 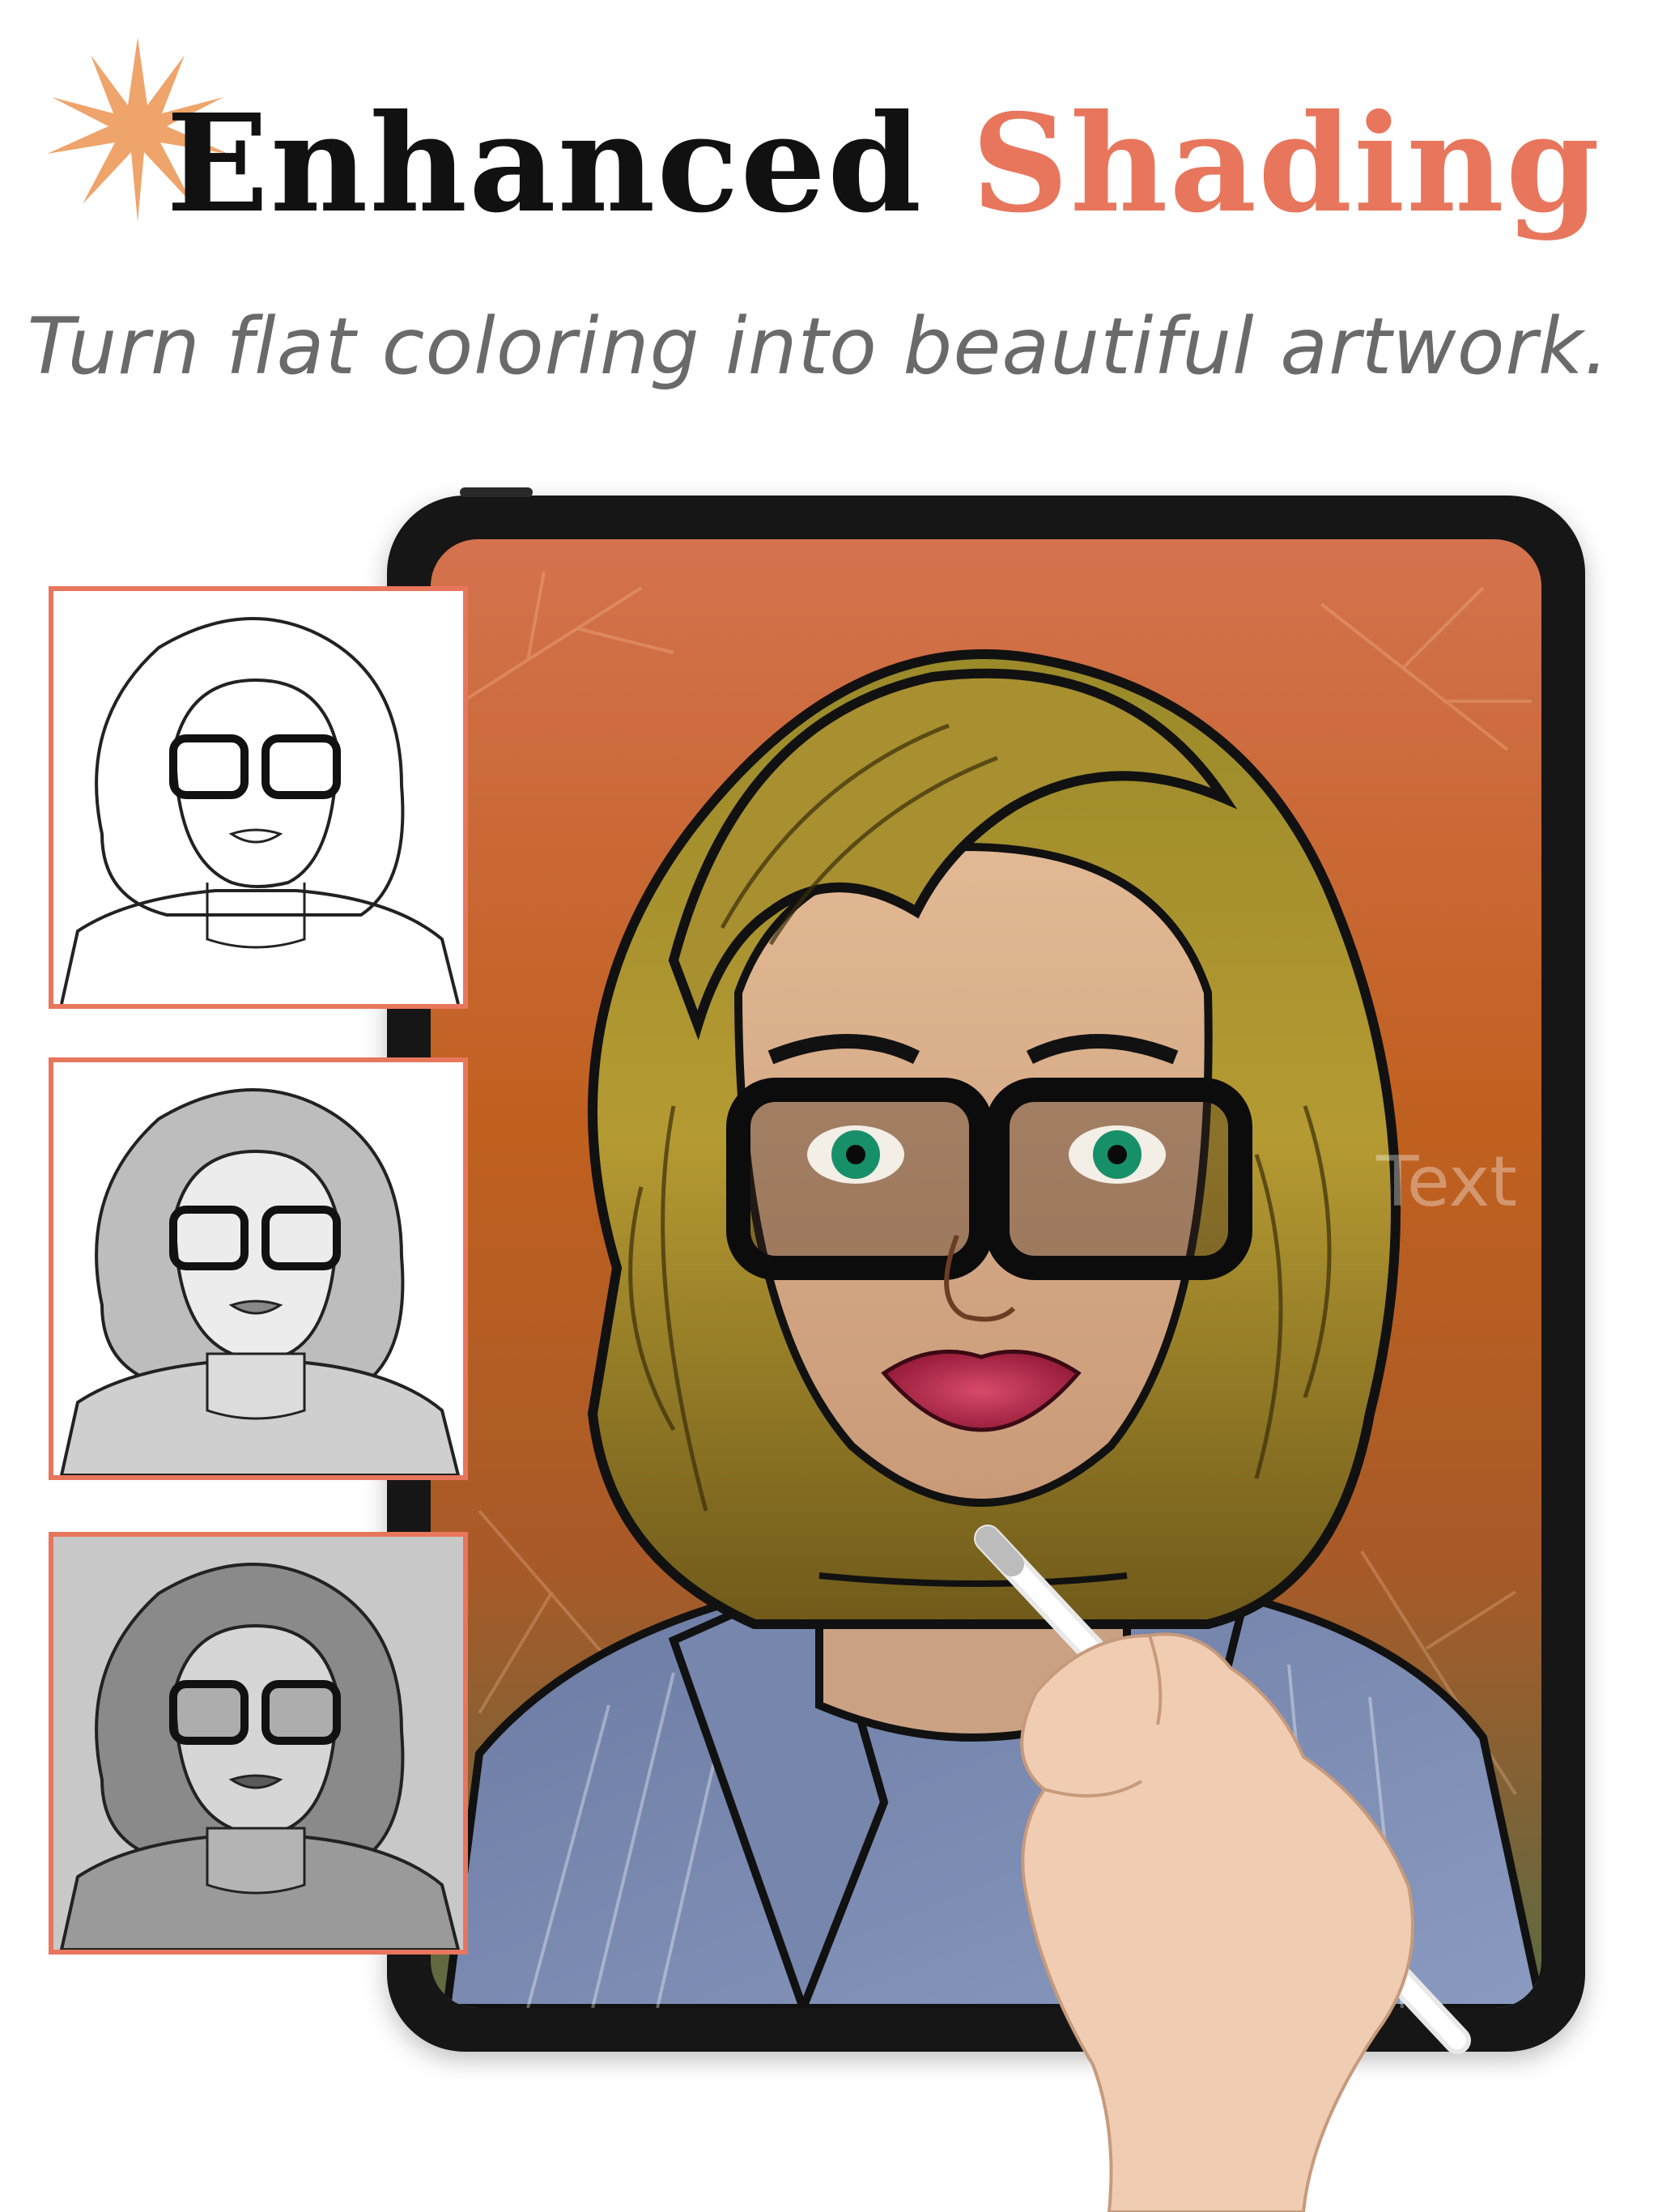 I want to click on page-title: Enhanced Shading, so click(x=883, y=164).